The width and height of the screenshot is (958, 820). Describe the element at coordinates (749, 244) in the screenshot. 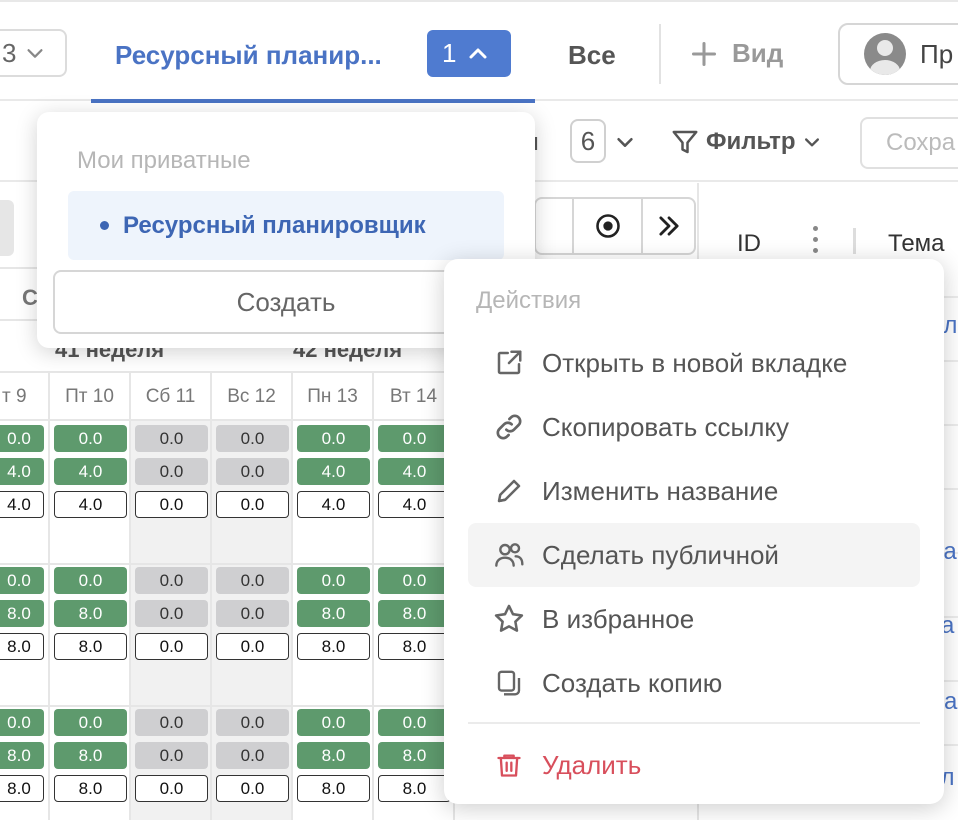

I see `id-column-header: ID` at that location.